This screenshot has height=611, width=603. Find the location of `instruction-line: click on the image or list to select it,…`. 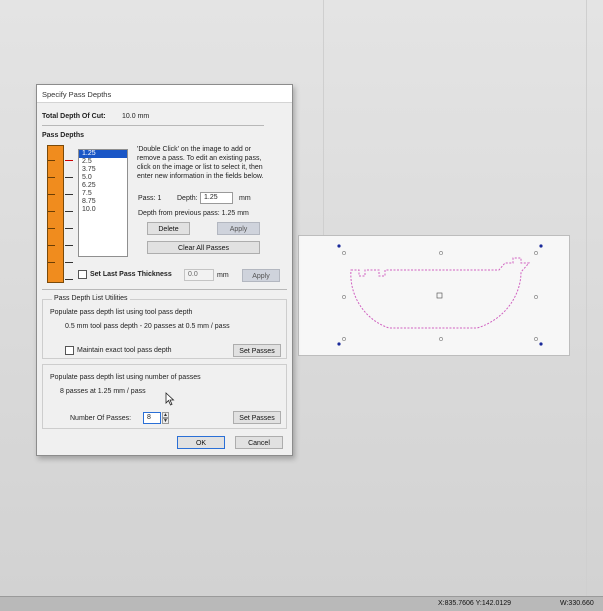

instruction-line: click on the image or list to select it,… is located at coordinates (200, 167).